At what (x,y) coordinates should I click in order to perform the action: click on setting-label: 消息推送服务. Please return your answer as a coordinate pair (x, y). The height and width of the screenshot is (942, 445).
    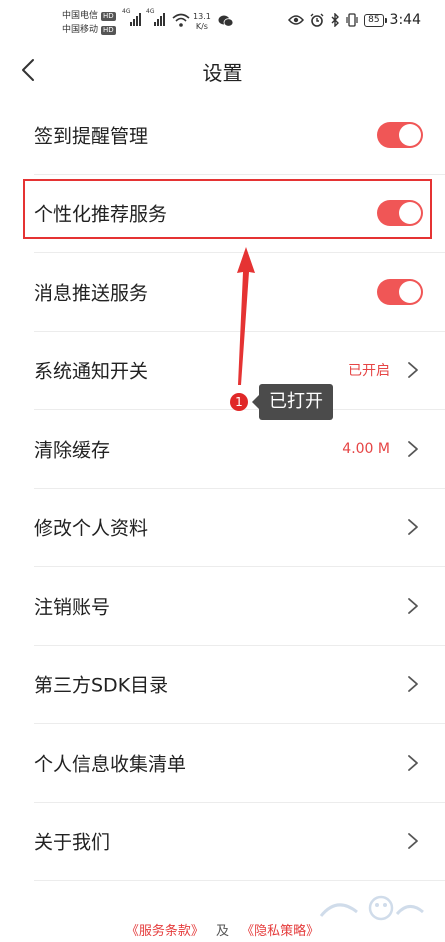
    Looking at the image, I should click on (91, 293).